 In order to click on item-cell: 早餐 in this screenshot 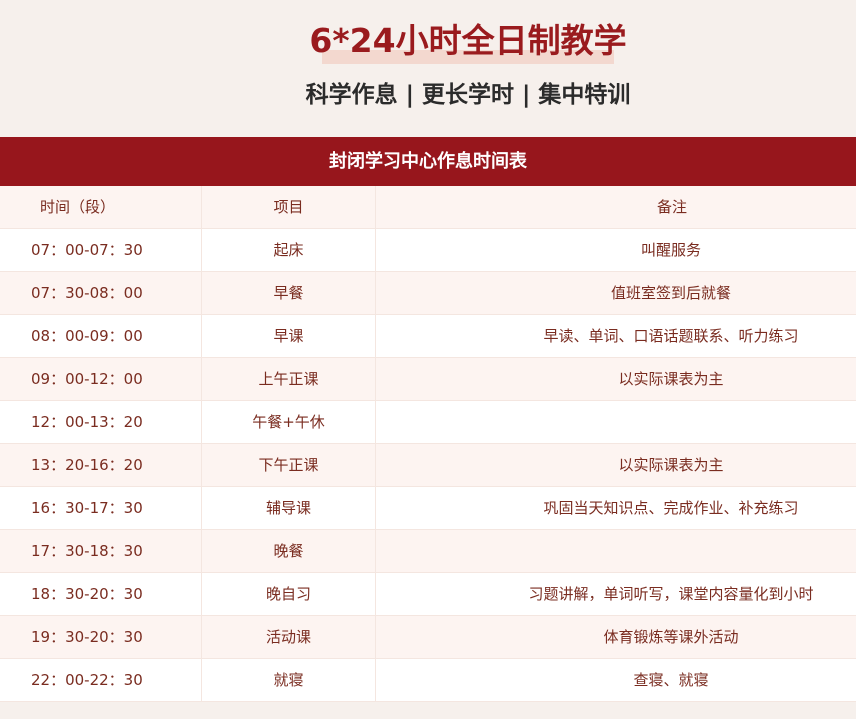, I will do `click(289, 293)`.